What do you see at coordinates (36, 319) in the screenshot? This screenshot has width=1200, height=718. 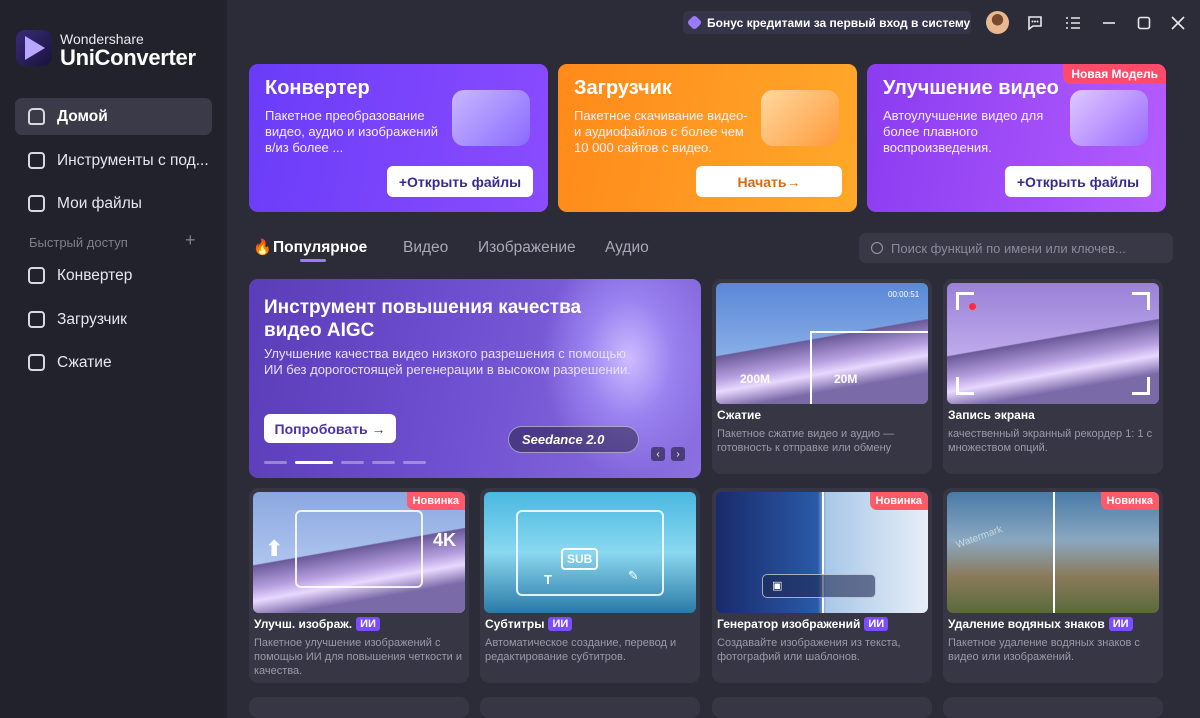 I see `download-icon` at bounding box center [36, 319].